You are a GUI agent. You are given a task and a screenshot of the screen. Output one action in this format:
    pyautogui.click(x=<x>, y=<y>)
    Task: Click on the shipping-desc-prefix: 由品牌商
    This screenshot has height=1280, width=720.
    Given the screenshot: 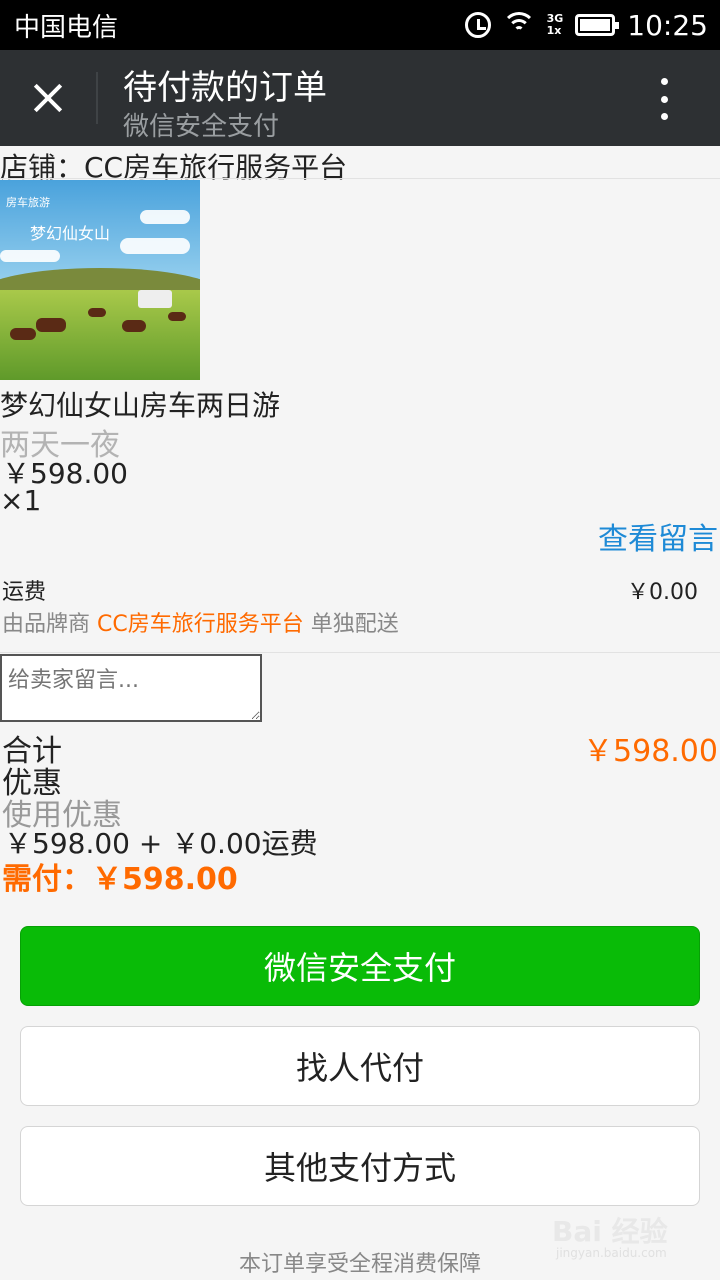 What is the action you would take?
    pyautogui.click(x=46, y=624)
    